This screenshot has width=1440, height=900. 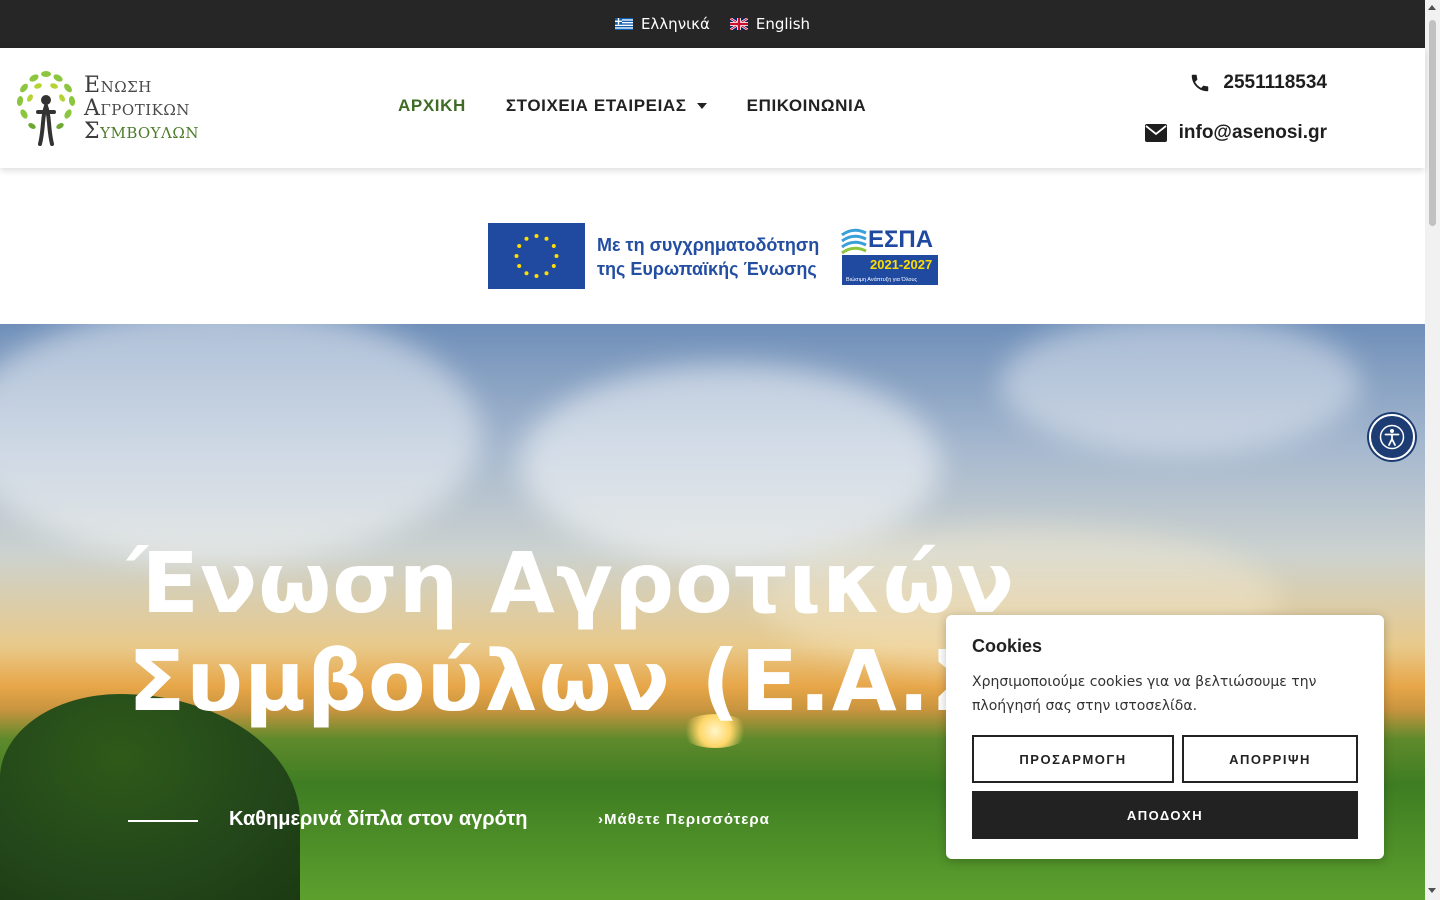 I want to click on espa-years: 2021-2027, so click(x=901, y=264).